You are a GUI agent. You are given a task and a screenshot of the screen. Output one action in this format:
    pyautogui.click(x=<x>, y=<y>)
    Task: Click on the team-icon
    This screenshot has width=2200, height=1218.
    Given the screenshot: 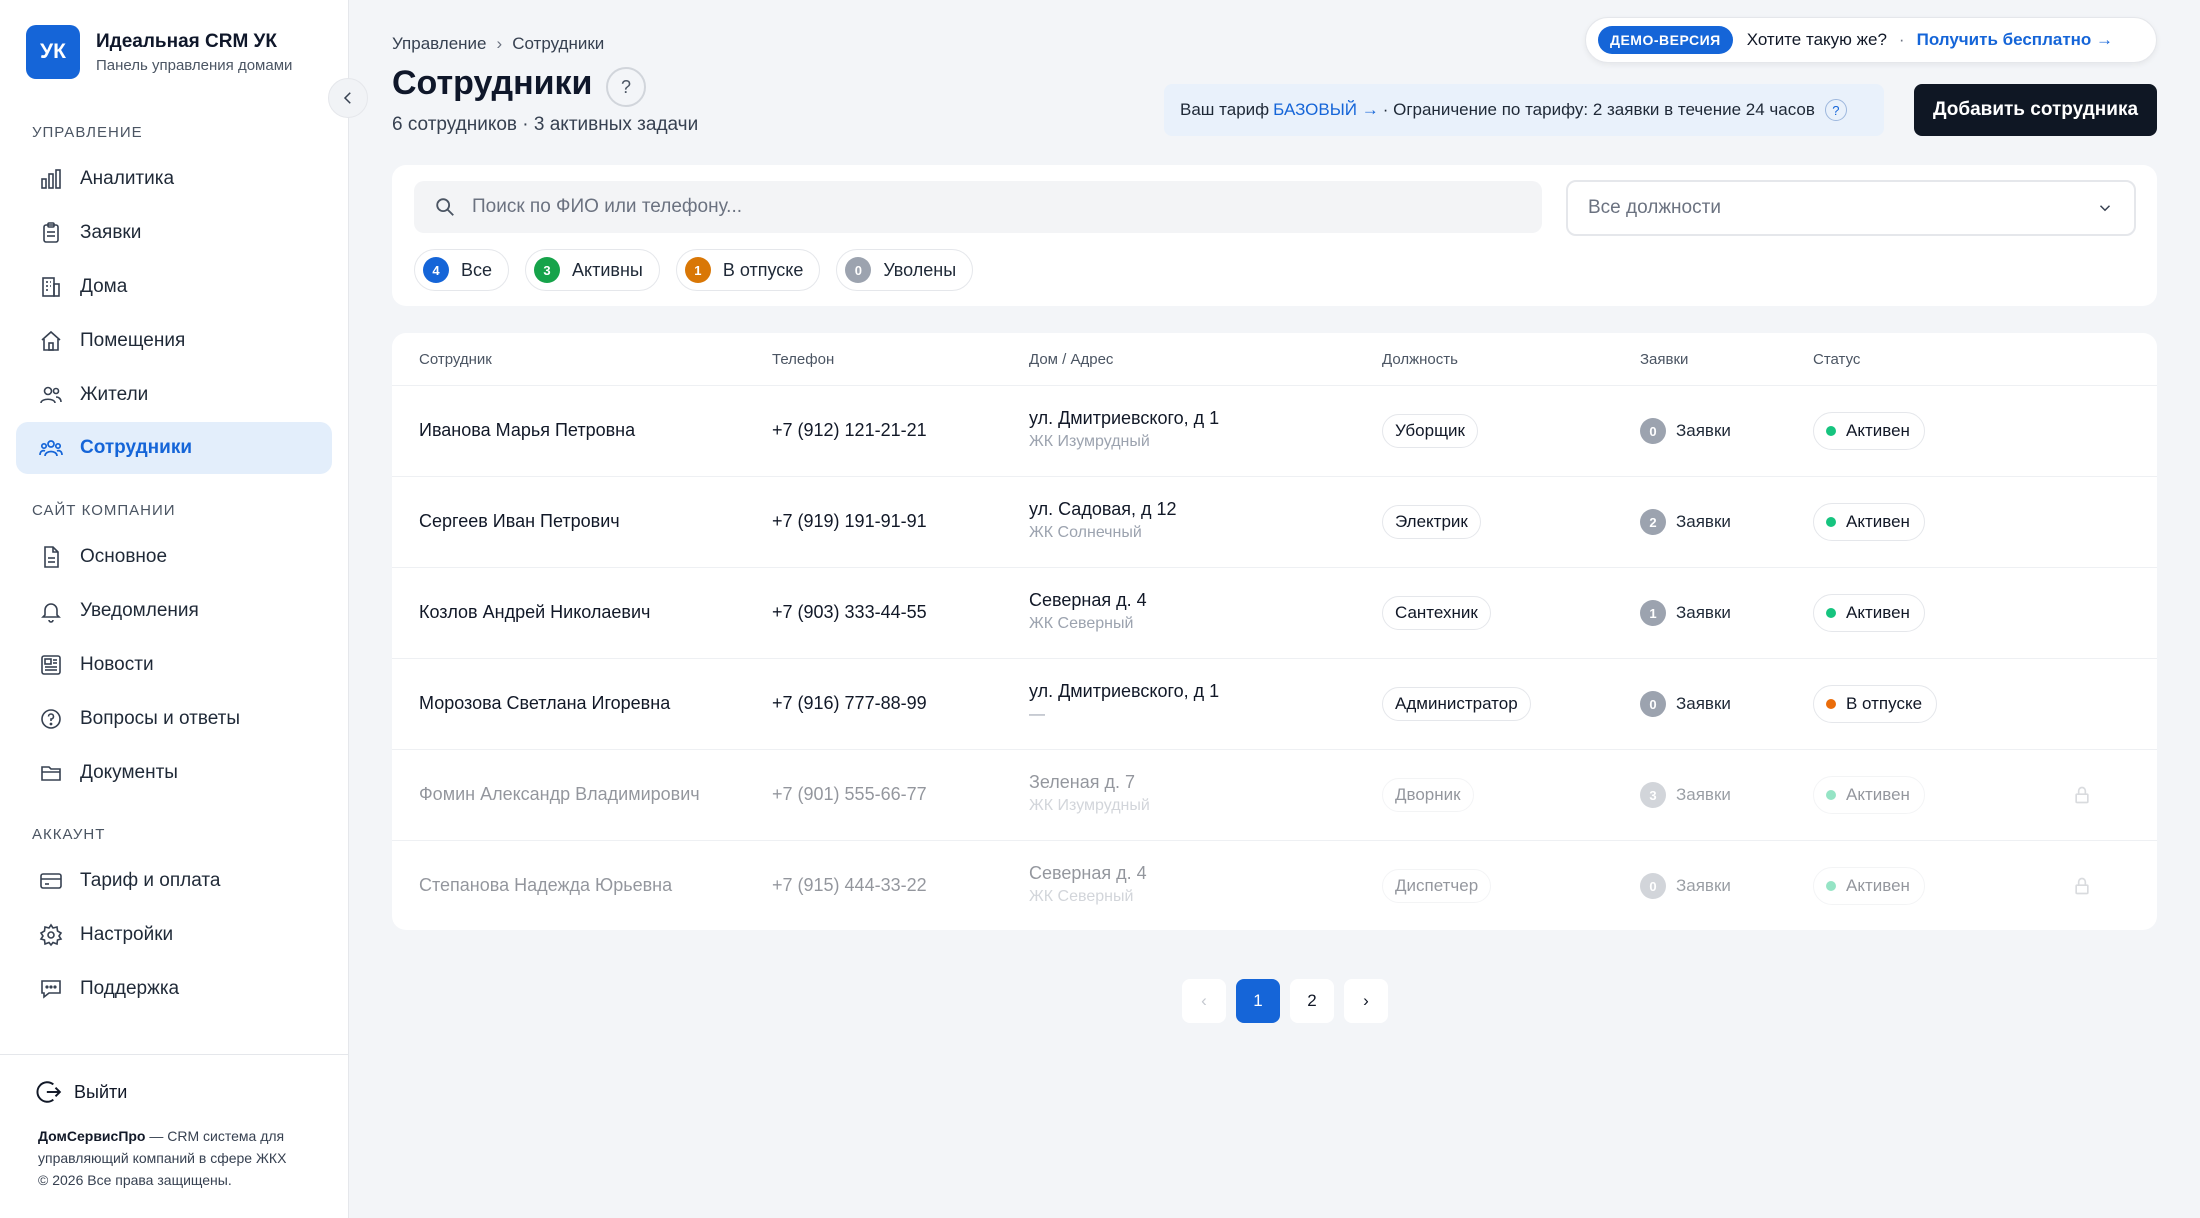 What is the action you would take?
    pyautogui.click(x=51, y=448)
    